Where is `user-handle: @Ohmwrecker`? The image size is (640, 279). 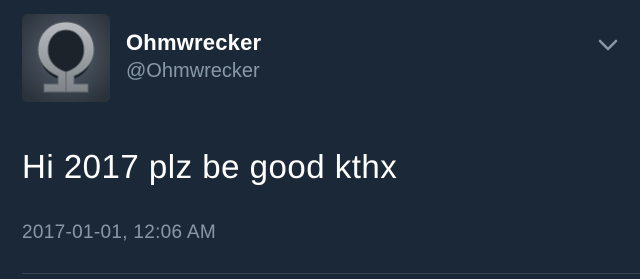 user-handle: @Ohmwrecker is located at coordinates (193, 71).